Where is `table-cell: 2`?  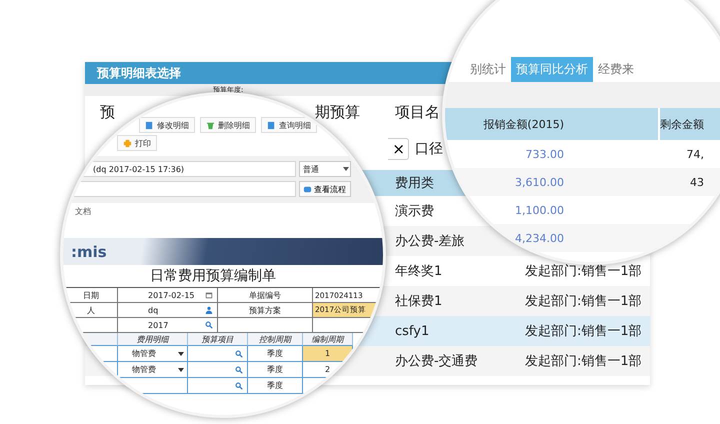 table-cell: 2 is located at coordinates (328, 370).